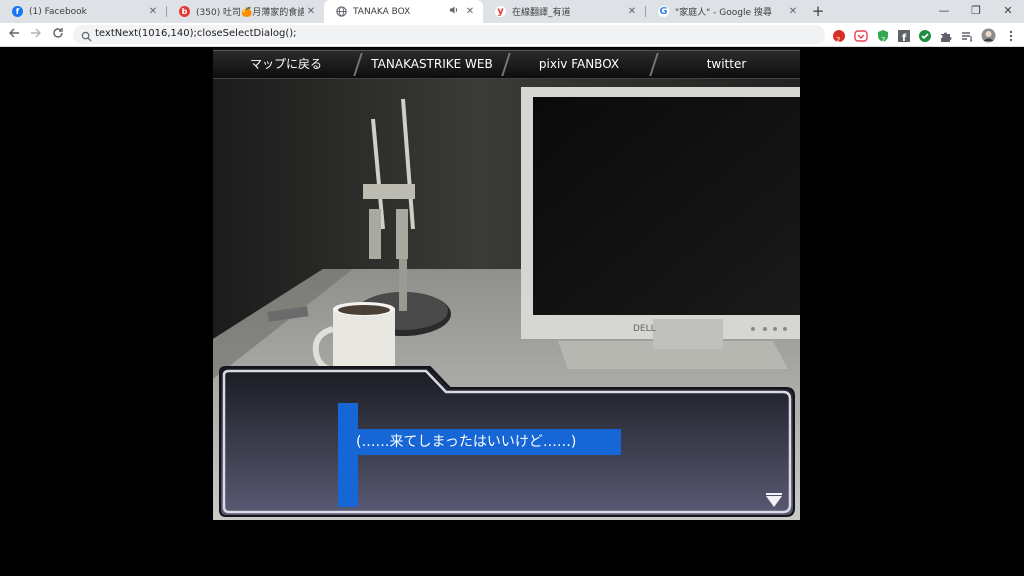 This screenshot has width=1024, height=576. Describe the element at coordinates (663, 11) in the screenshot. I see `google-icon: G` at that location.